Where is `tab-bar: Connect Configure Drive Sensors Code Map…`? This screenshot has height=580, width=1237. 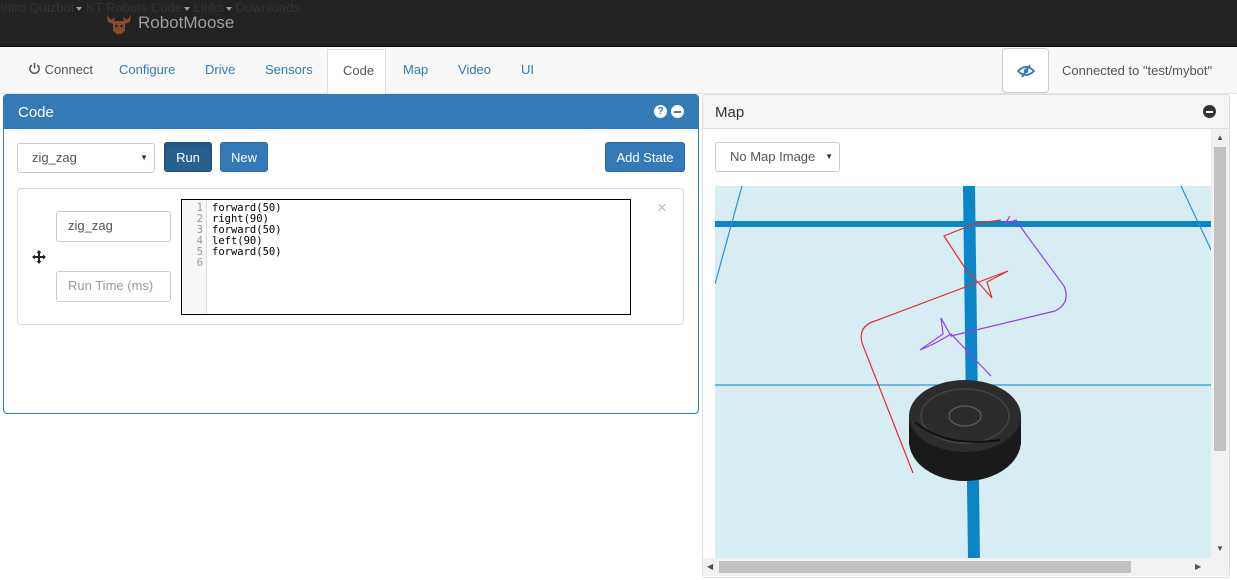 tab-bar: Connect Configure Drive Sensors Code Map… is located at coordinates (618, 71).